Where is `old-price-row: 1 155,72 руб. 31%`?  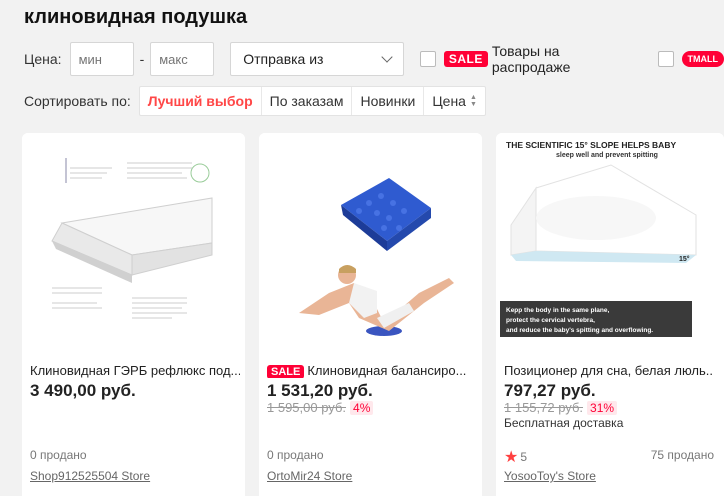 old-price-row: 1 155,72 руб. 31% is located at coordinates (561, 407).